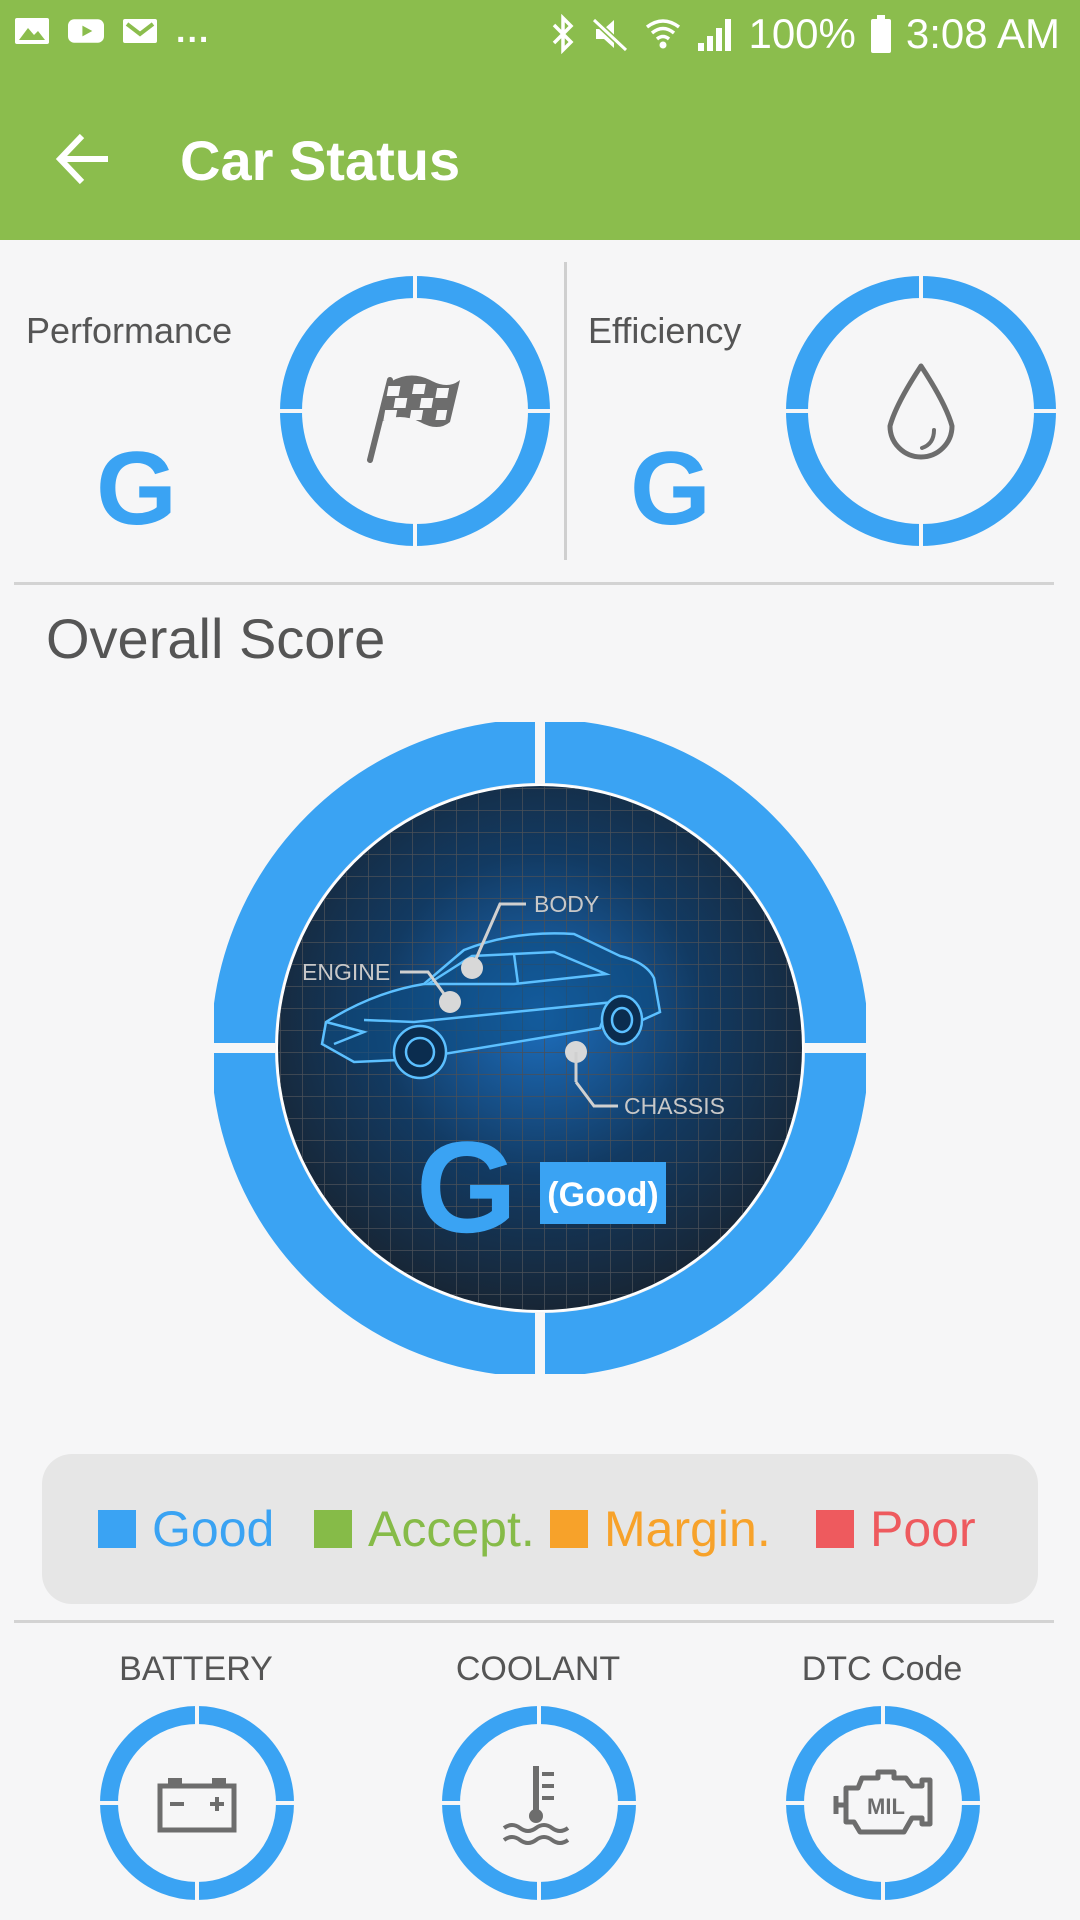 This screenshot has width=1080, height=1920. What do you see at coordinates (86, 31) in the screenshot?
I see `youtube-icon` at bounding box center [86, 31].